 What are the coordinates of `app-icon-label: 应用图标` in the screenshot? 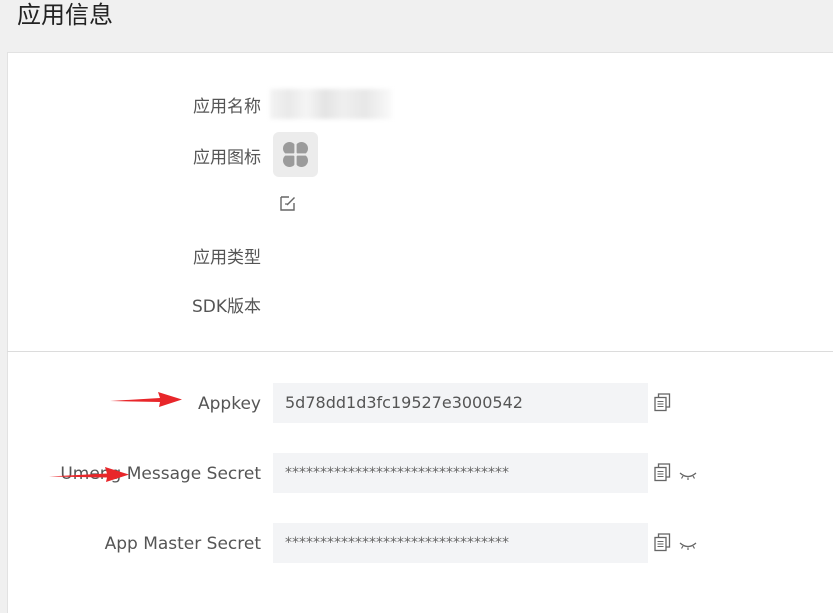 It's located at (227, 158).